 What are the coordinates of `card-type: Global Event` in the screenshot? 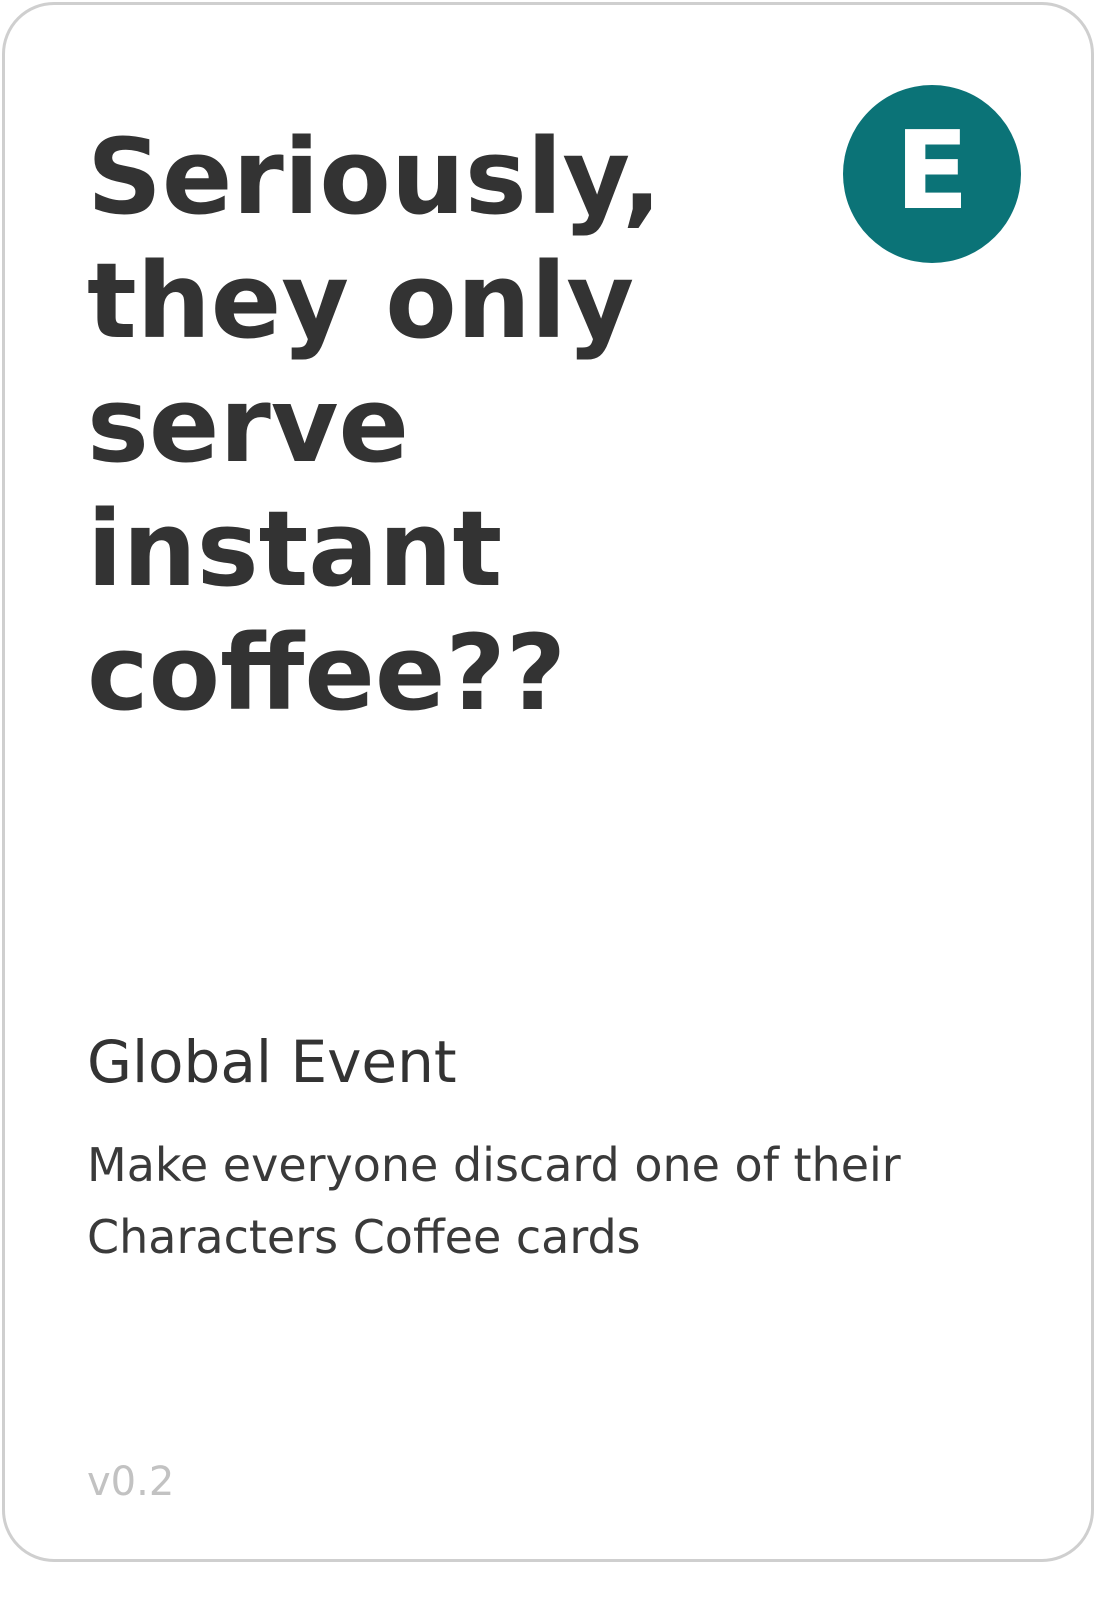 It's located at (272, 1062).